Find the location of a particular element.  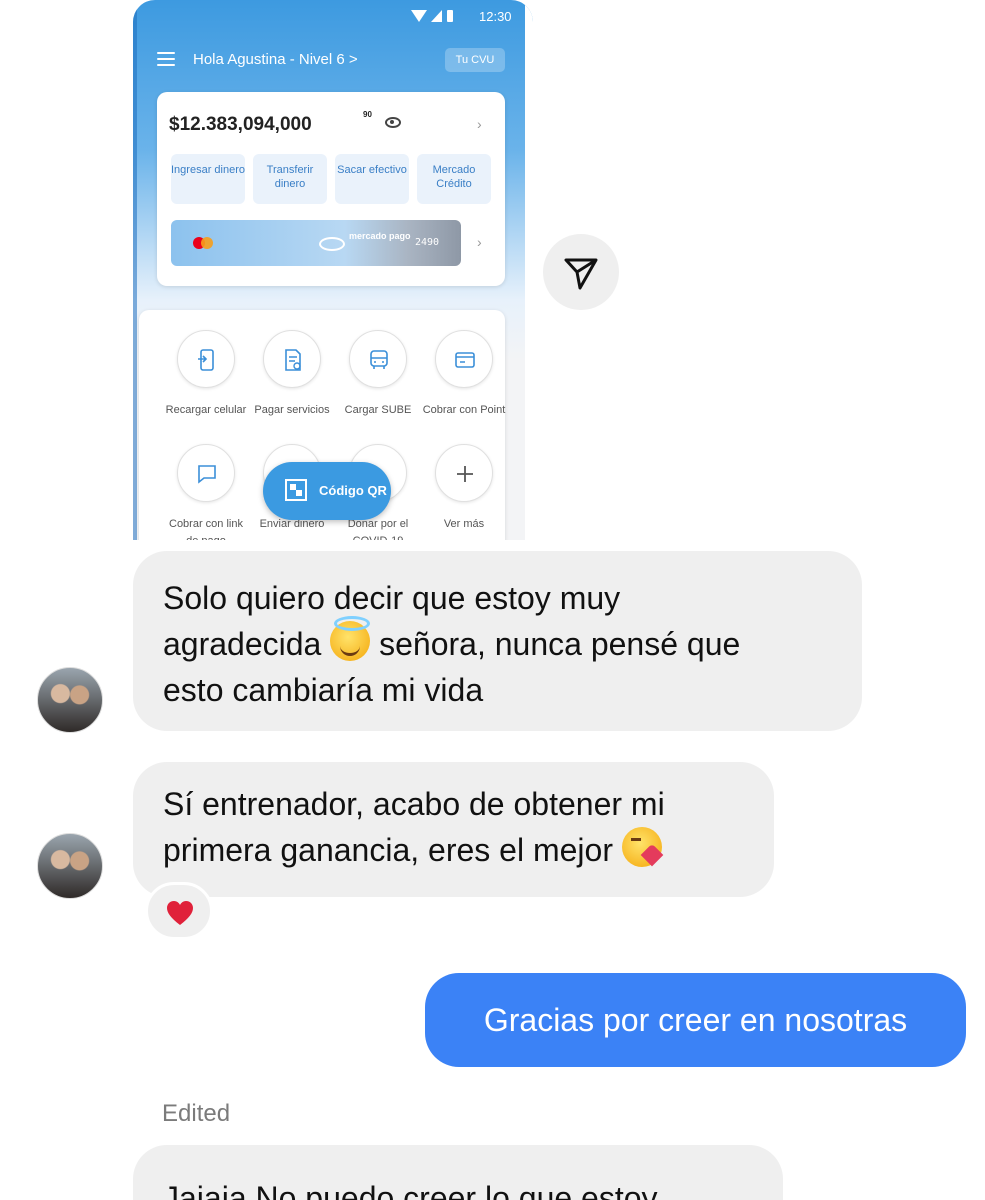

heart-reaction is located at coordinates (179, 911).